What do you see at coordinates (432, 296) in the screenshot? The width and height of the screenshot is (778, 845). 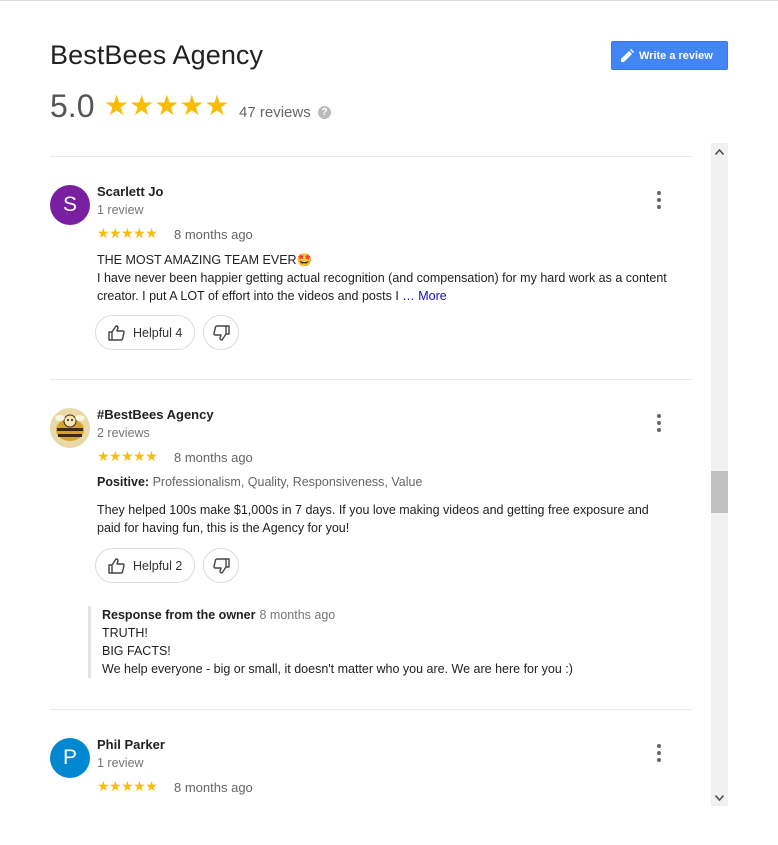 I see `more-link: More` at bounding box center [432, 296].